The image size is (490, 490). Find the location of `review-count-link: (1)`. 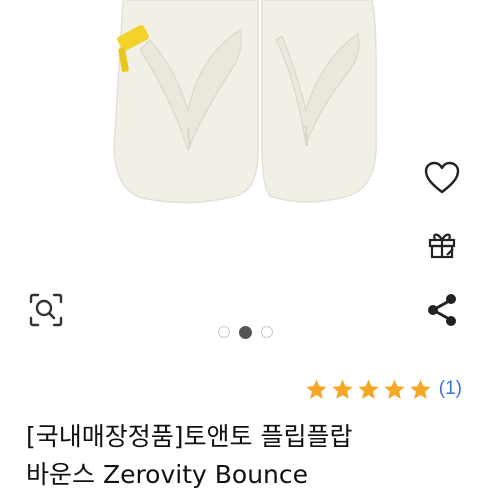

review-count-link: (1) is located at coordinates (450, 389).